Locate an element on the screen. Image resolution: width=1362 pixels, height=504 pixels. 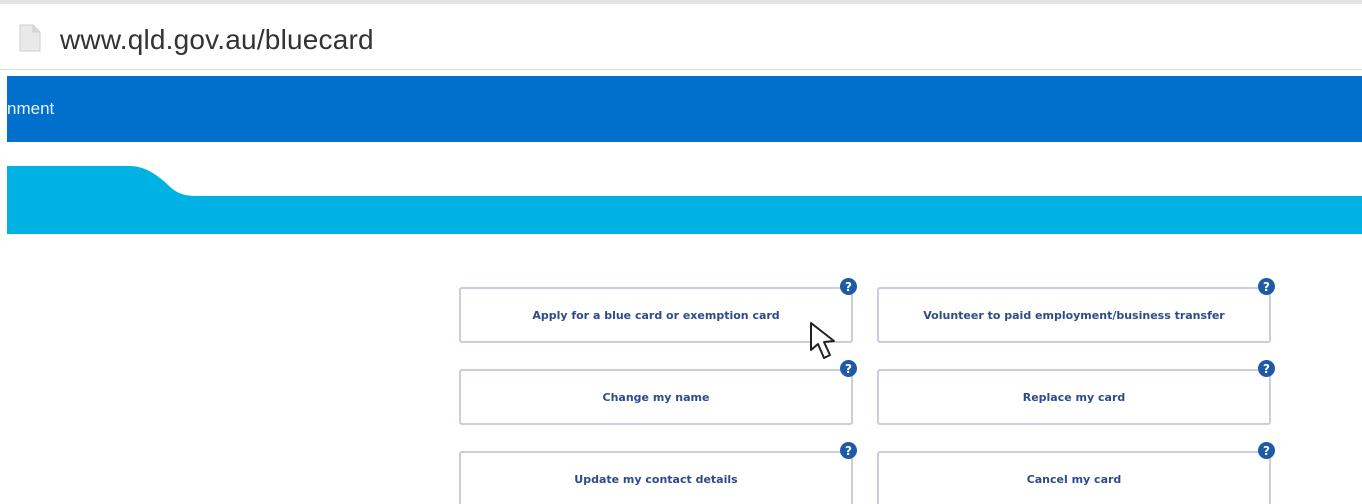
mouse-cursor-icon is located at coordinates (822, 340).